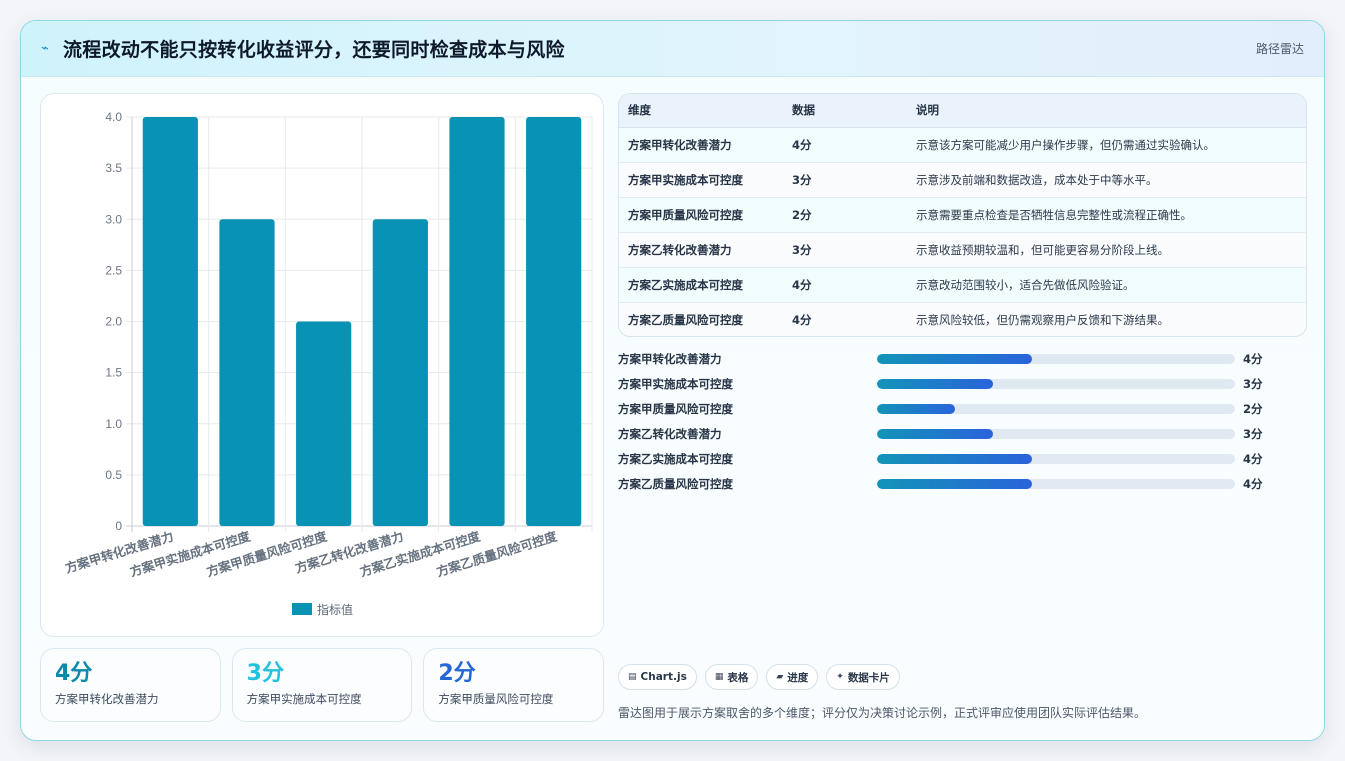 The image size is (1345, 761). What do you see at coordinates (701, 180) in the screenshot?
I see `cell-dimension: 方案甲实施成本可控度` at bounding box center [701, 180].